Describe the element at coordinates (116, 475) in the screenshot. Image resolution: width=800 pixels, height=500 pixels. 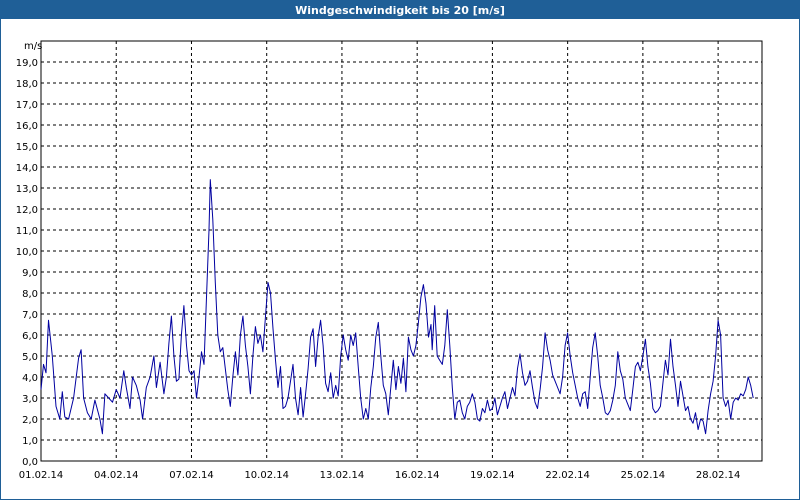
I see `x-tick-label: 04.02.14` at that location.